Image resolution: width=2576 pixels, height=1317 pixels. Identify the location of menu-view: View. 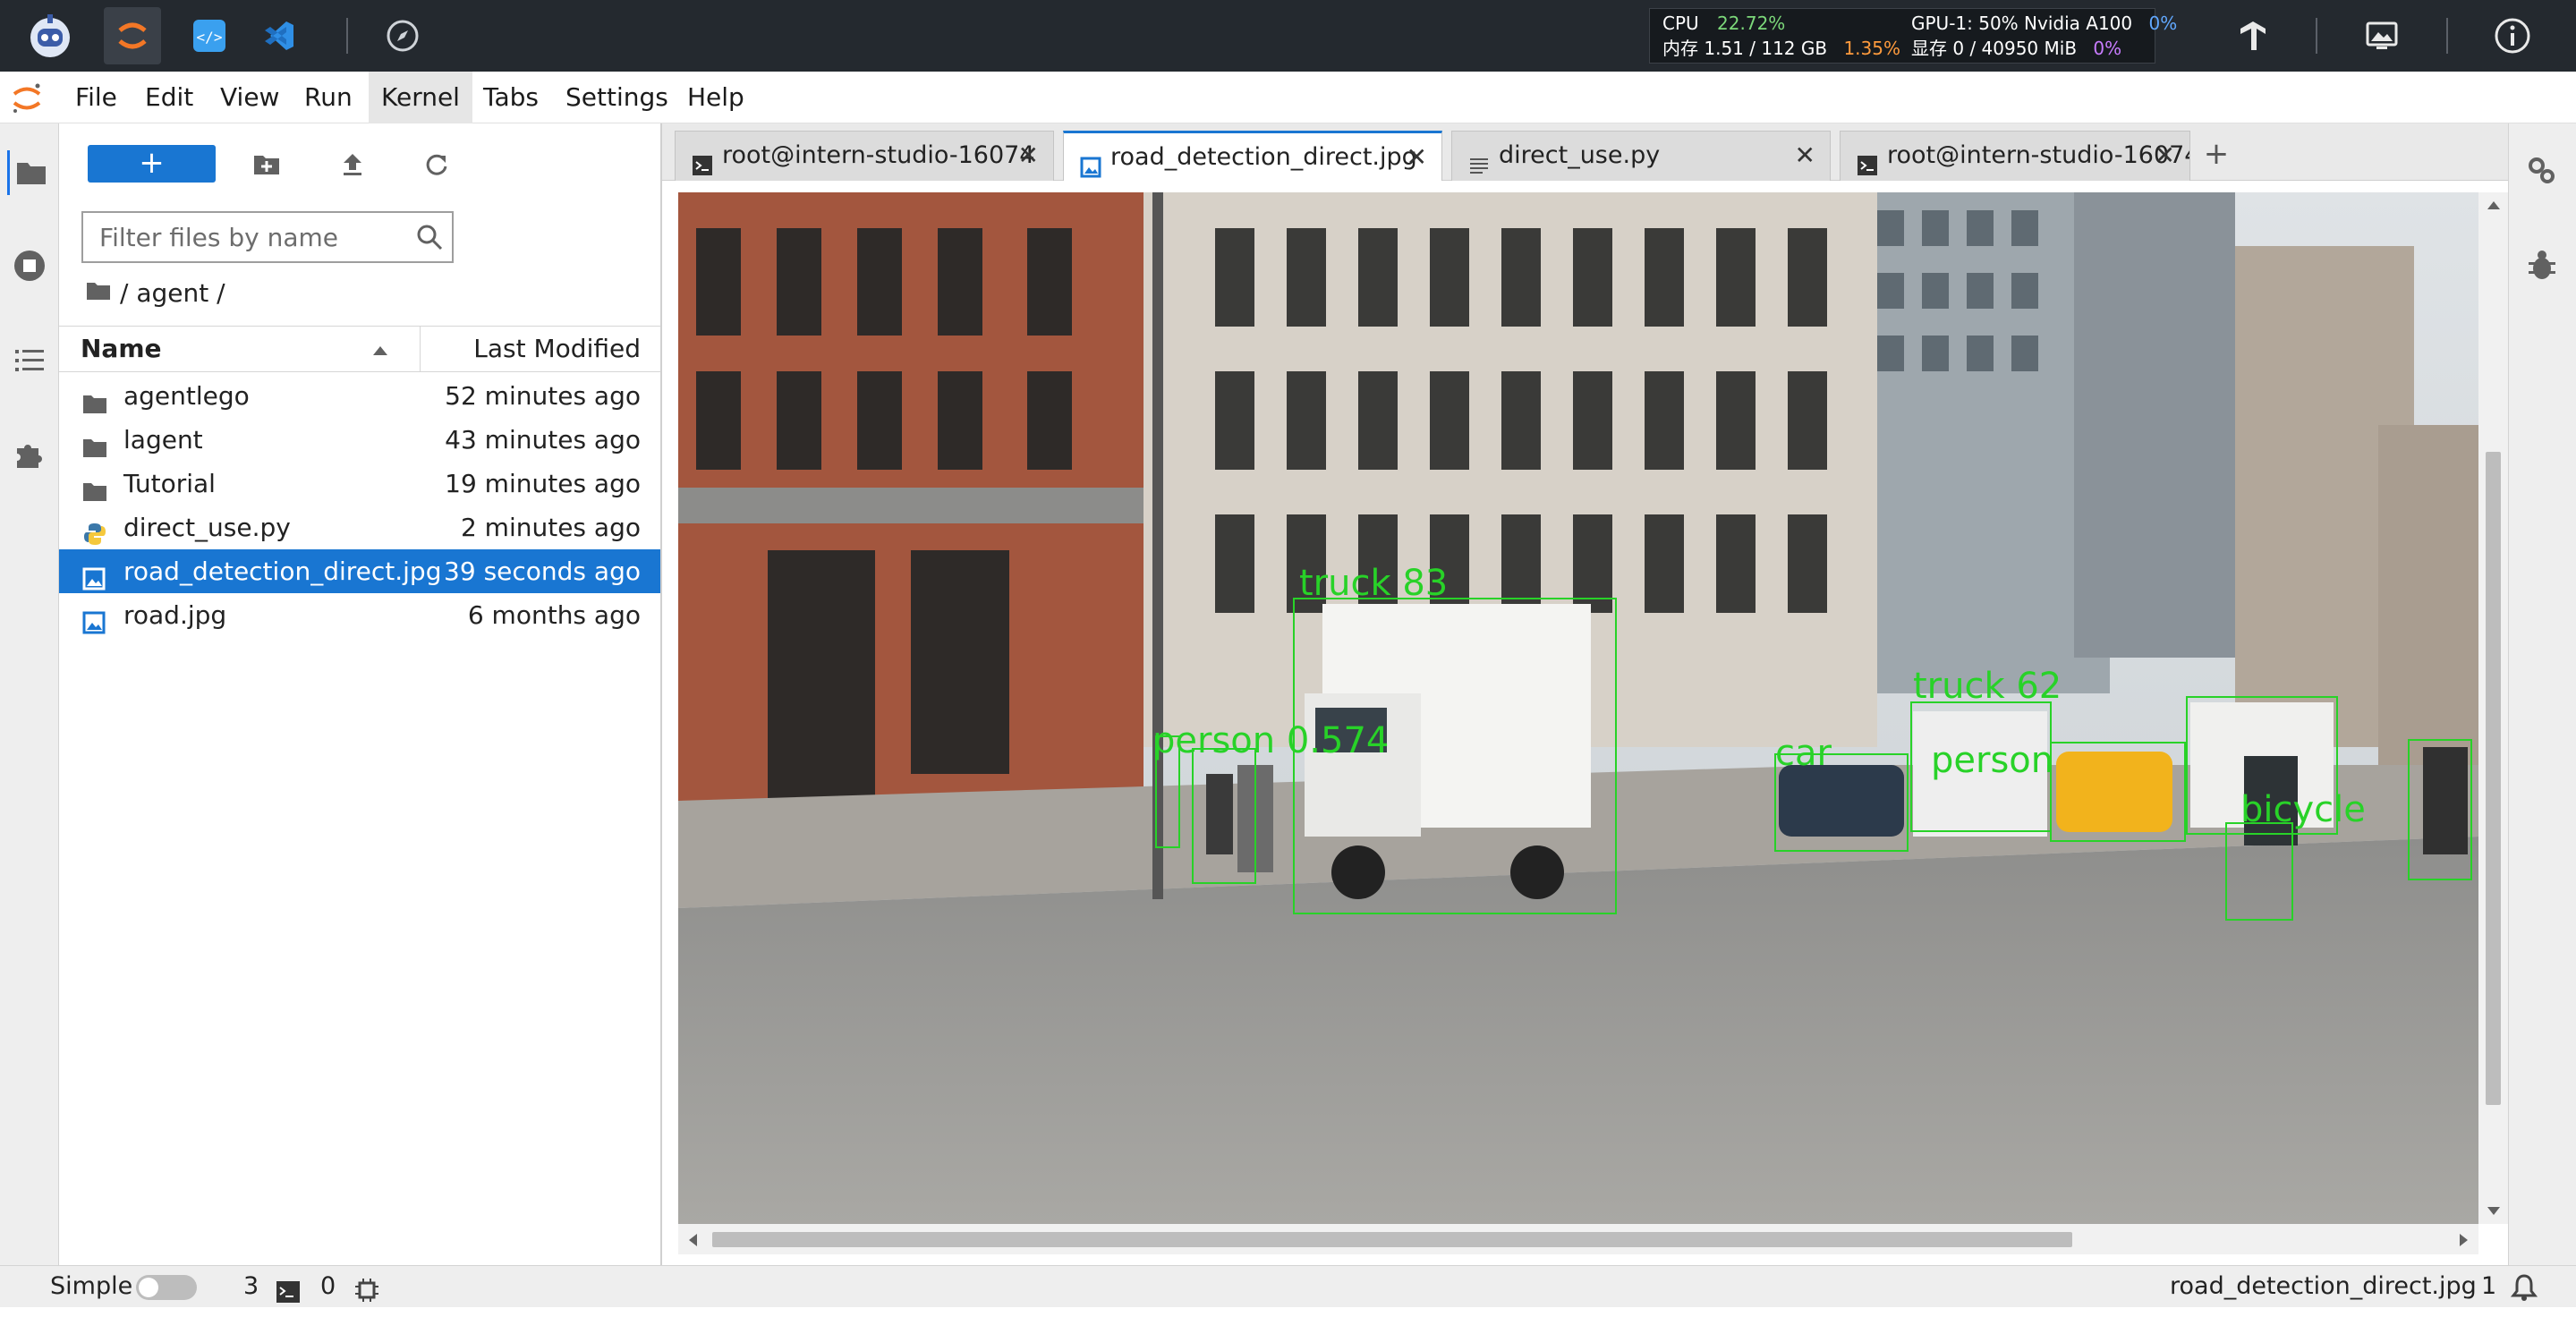
(250, 97).